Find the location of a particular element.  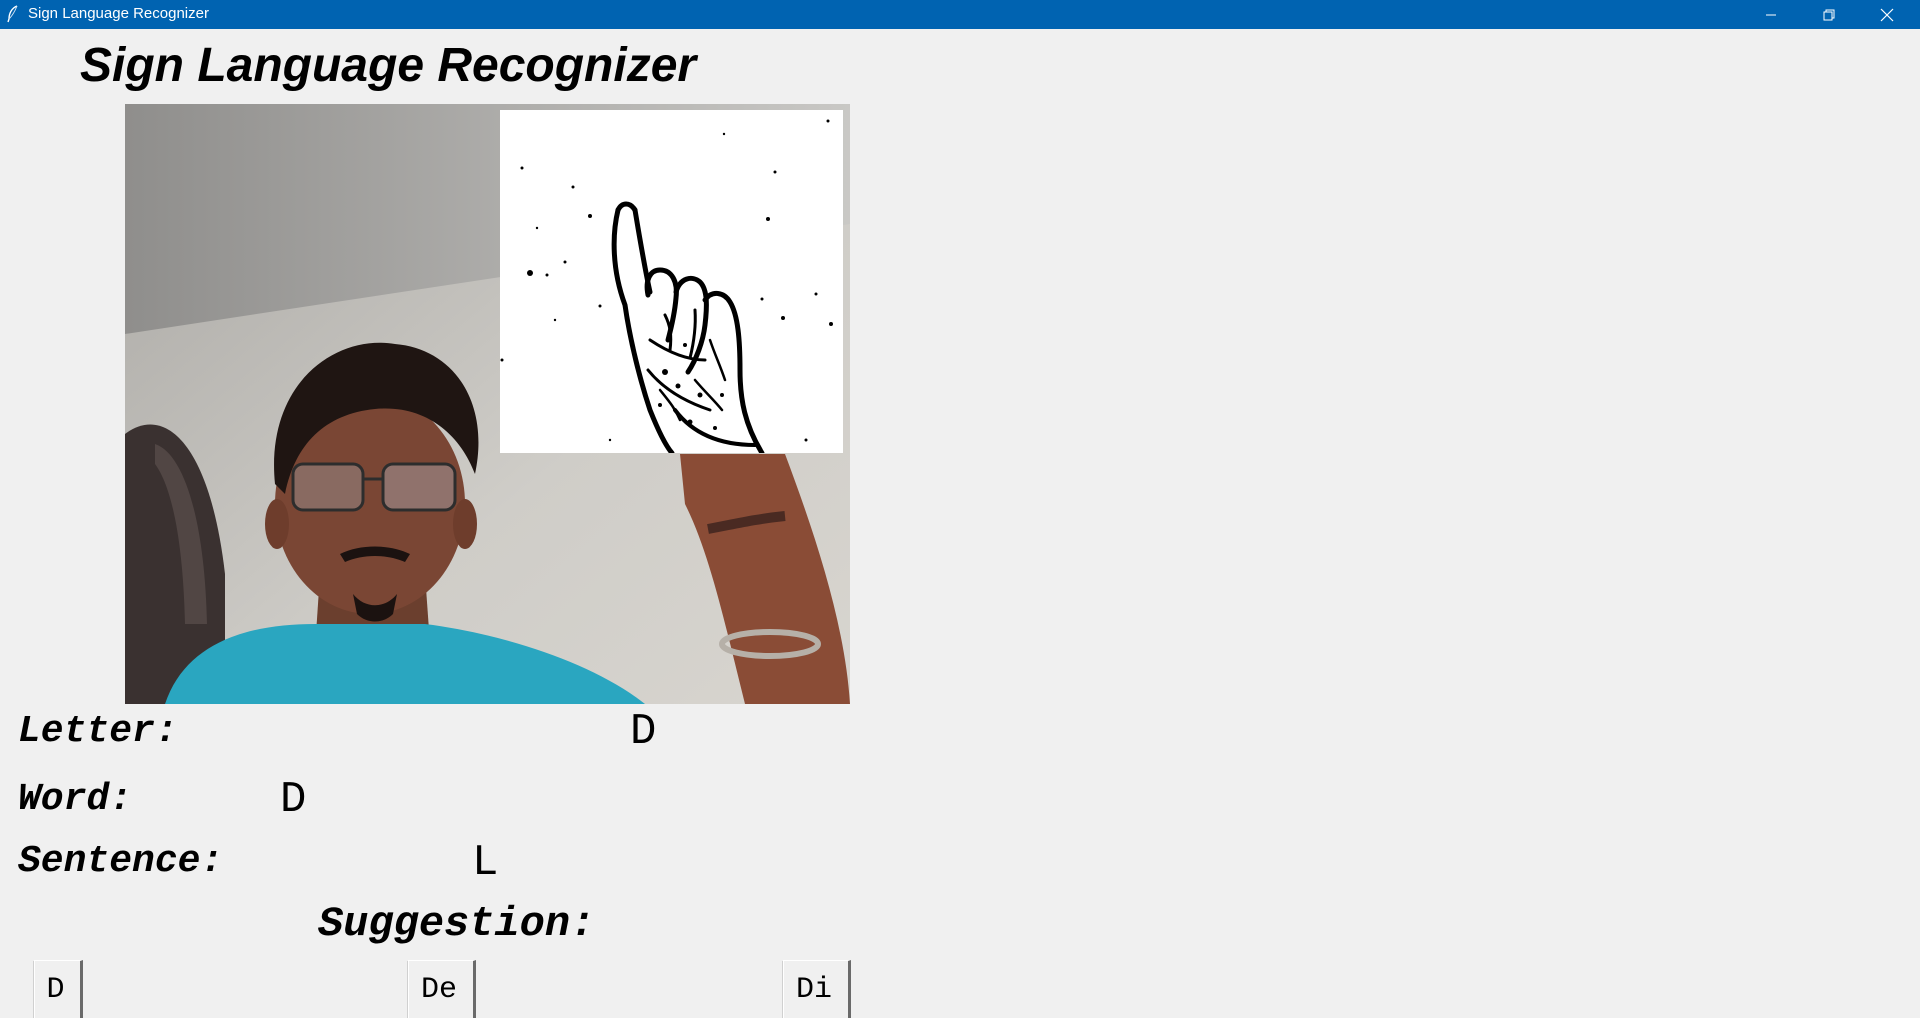

minimize-button is located at coordinates (1771, 14).